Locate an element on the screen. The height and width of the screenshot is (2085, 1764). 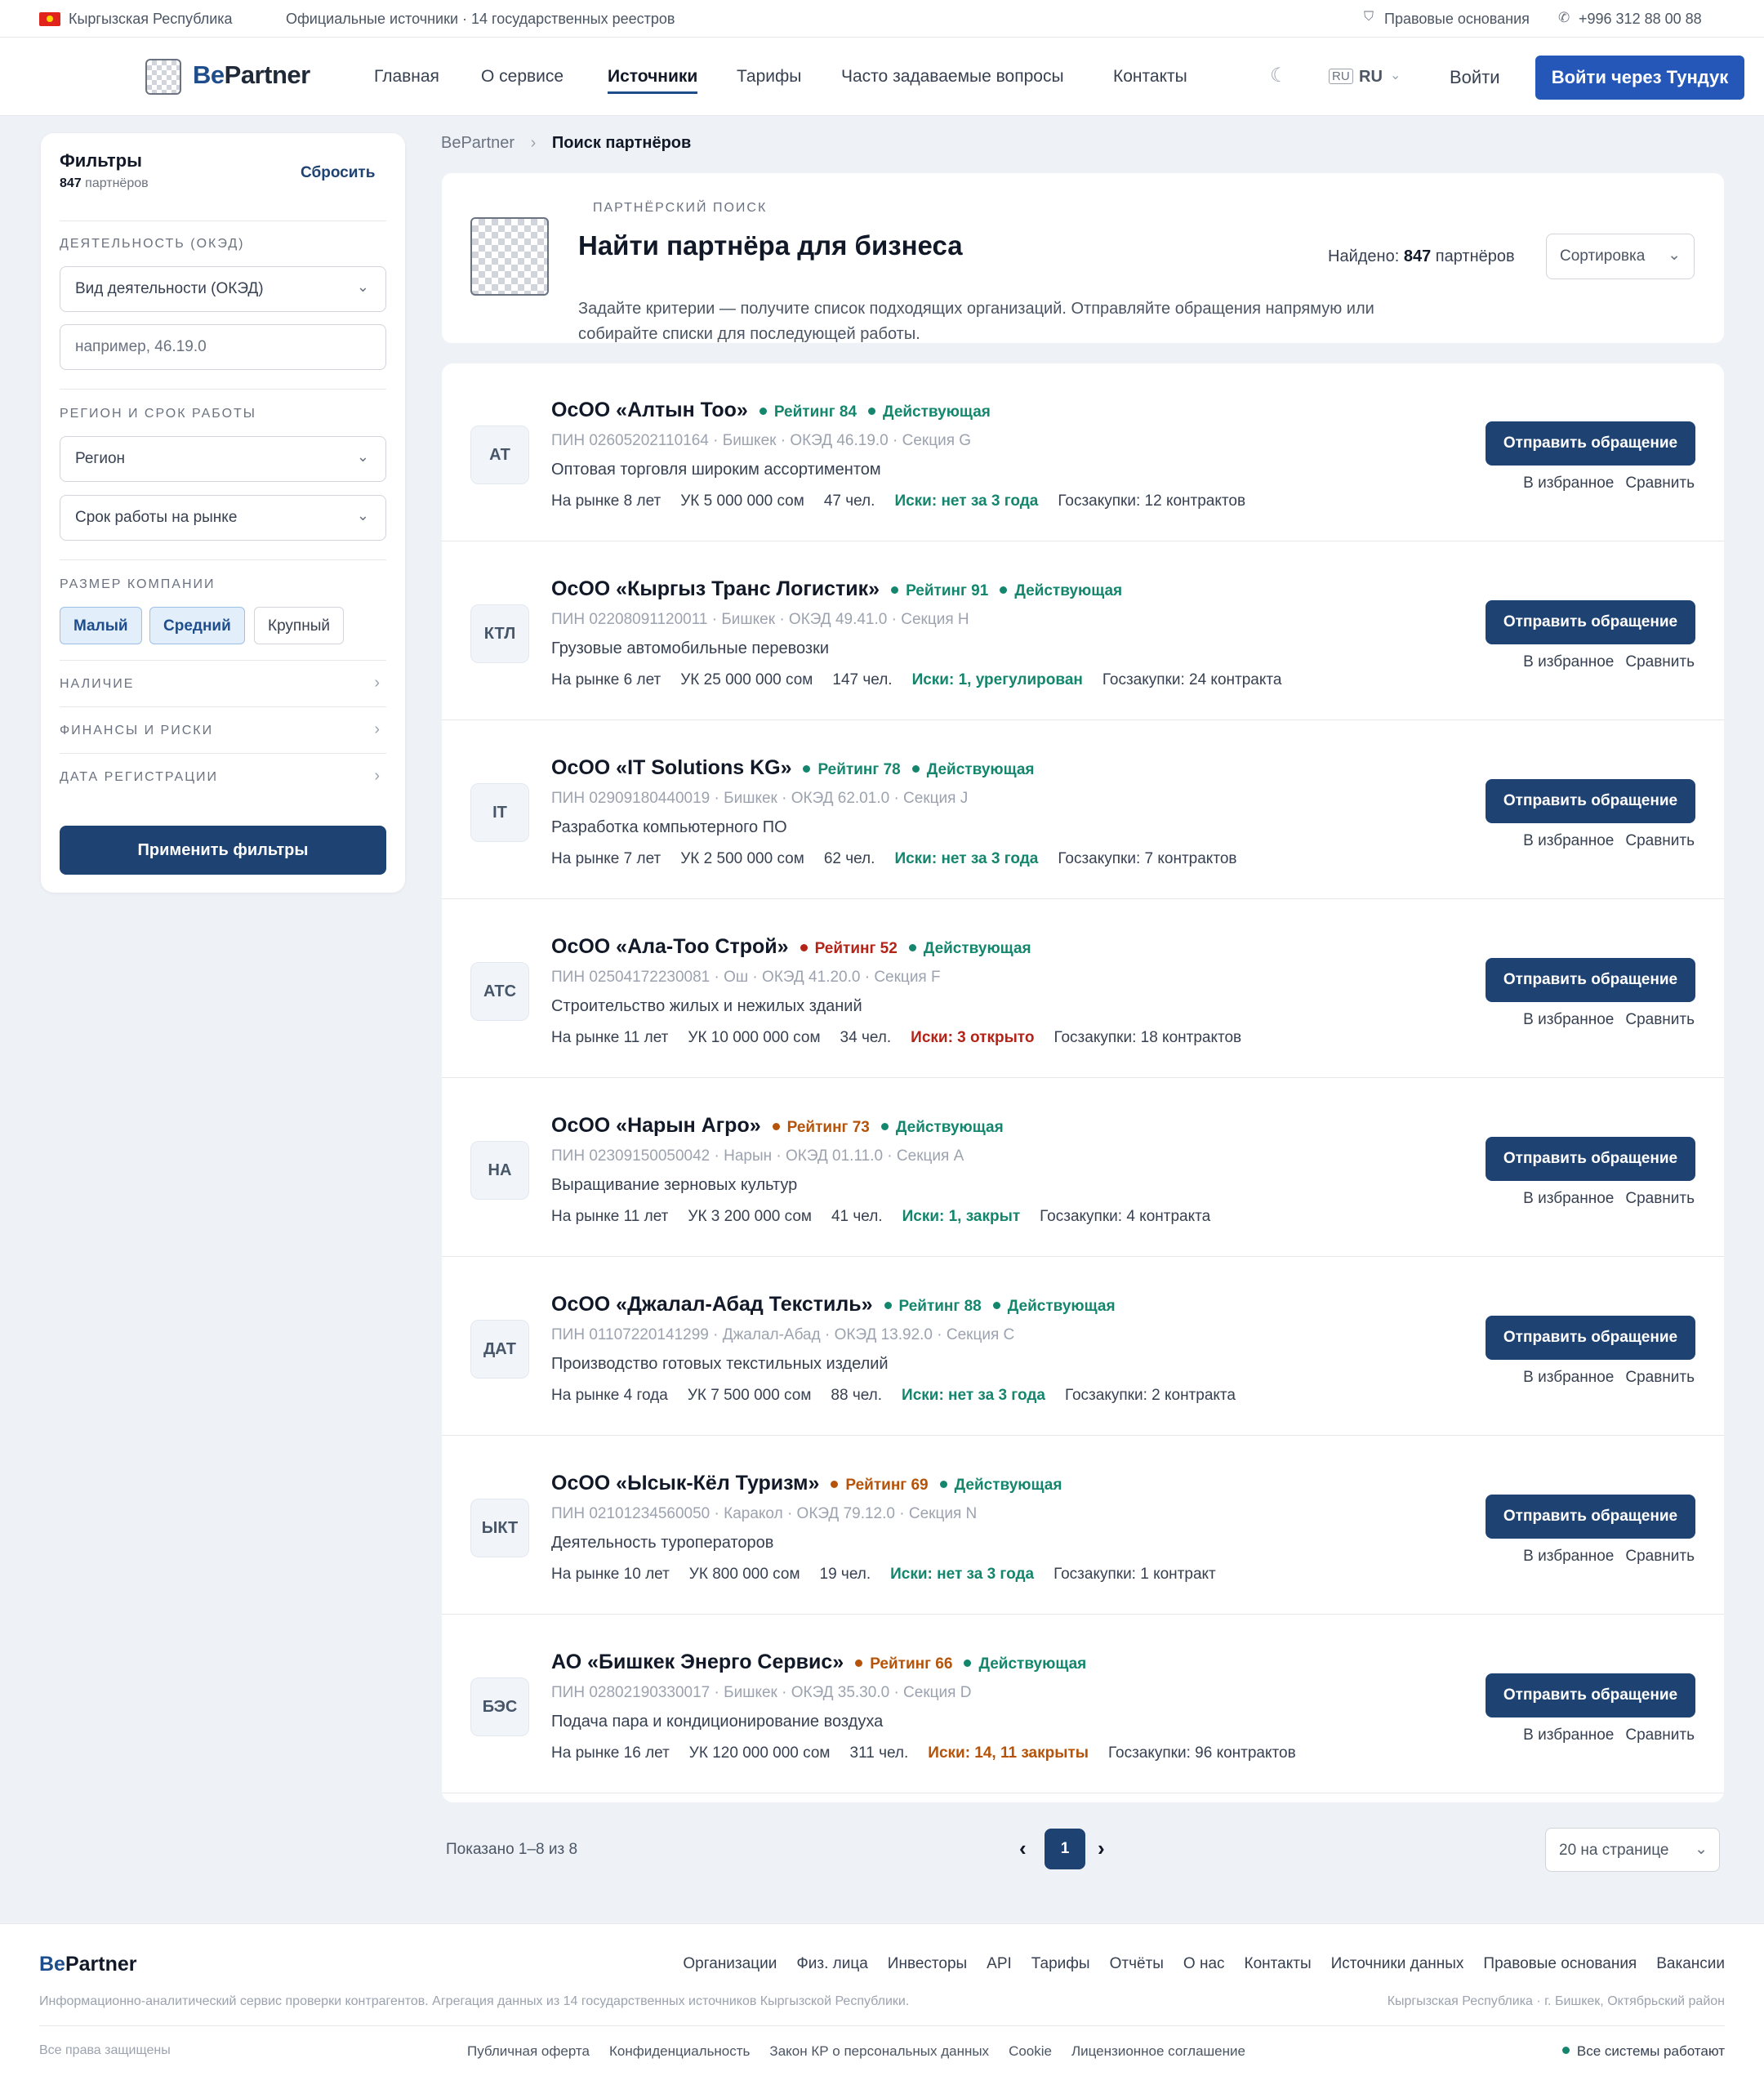
accordion-availability: НАЛИЧИЕ › is located at coordinates (223, 683).